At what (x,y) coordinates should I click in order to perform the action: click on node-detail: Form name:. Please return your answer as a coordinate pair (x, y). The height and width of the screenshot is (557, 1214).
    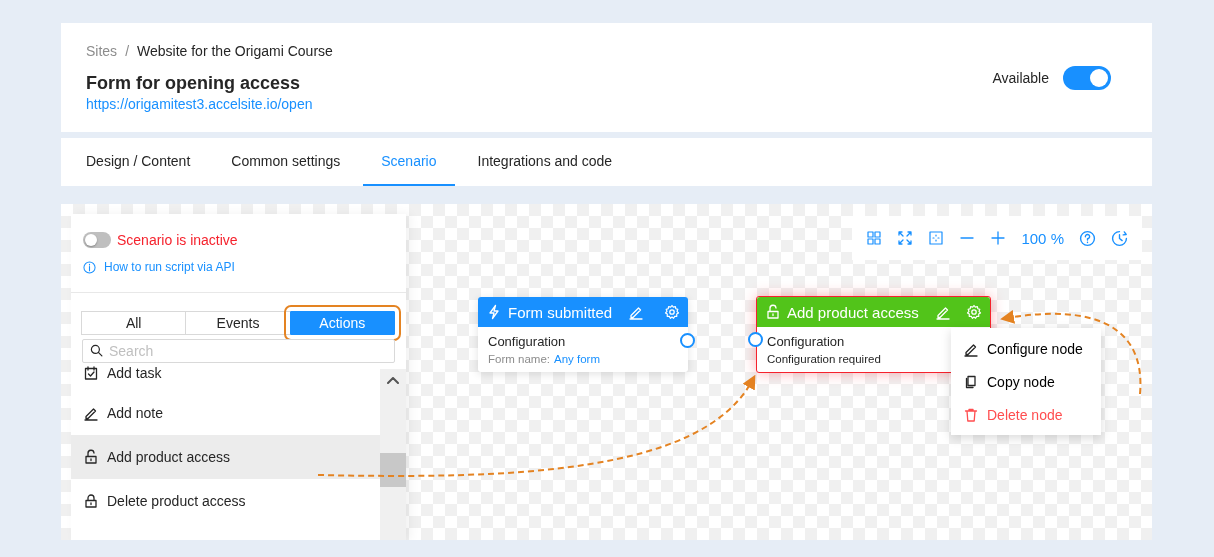
    Looking at the image, I should click on (519, 359).